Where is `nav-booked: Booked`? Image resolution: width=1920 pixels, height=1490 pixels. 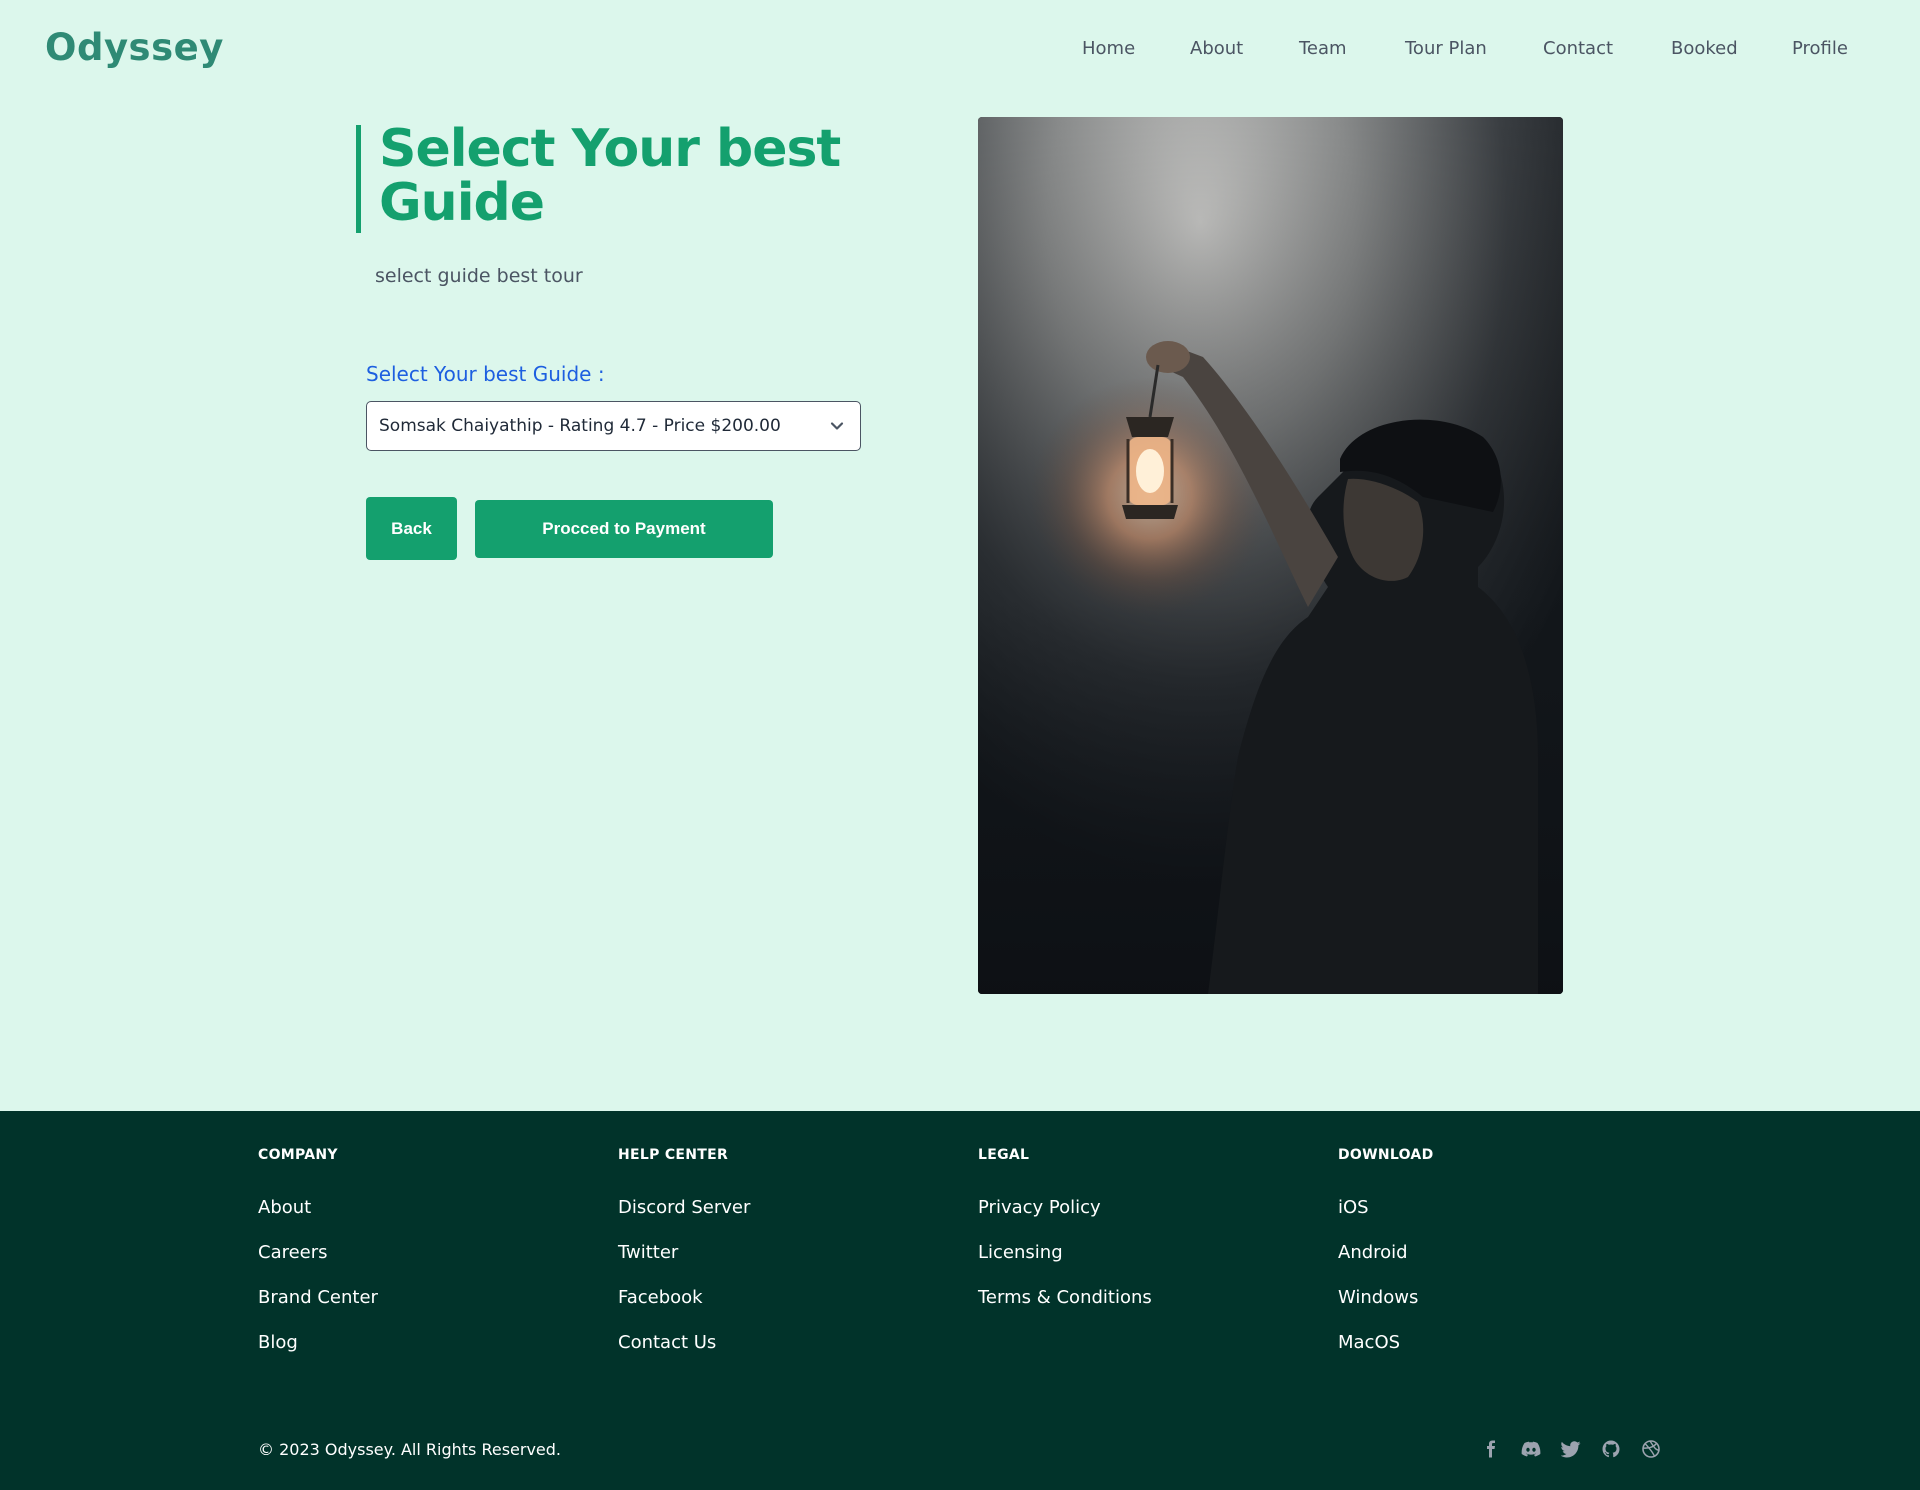 nav-booked: Booked is located at coordinates (1704, 48).